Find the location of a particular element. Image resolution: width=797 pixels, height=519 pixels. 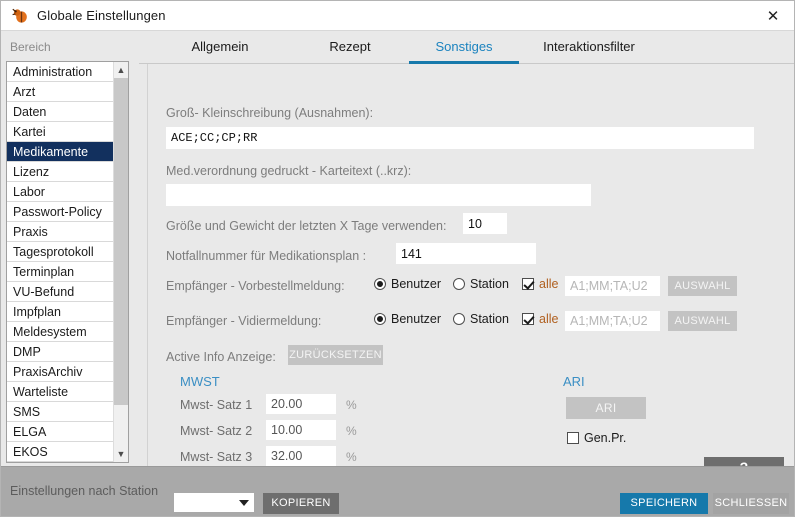

sidebar-item-dmp: DMP is located at coordinates (67, 352).